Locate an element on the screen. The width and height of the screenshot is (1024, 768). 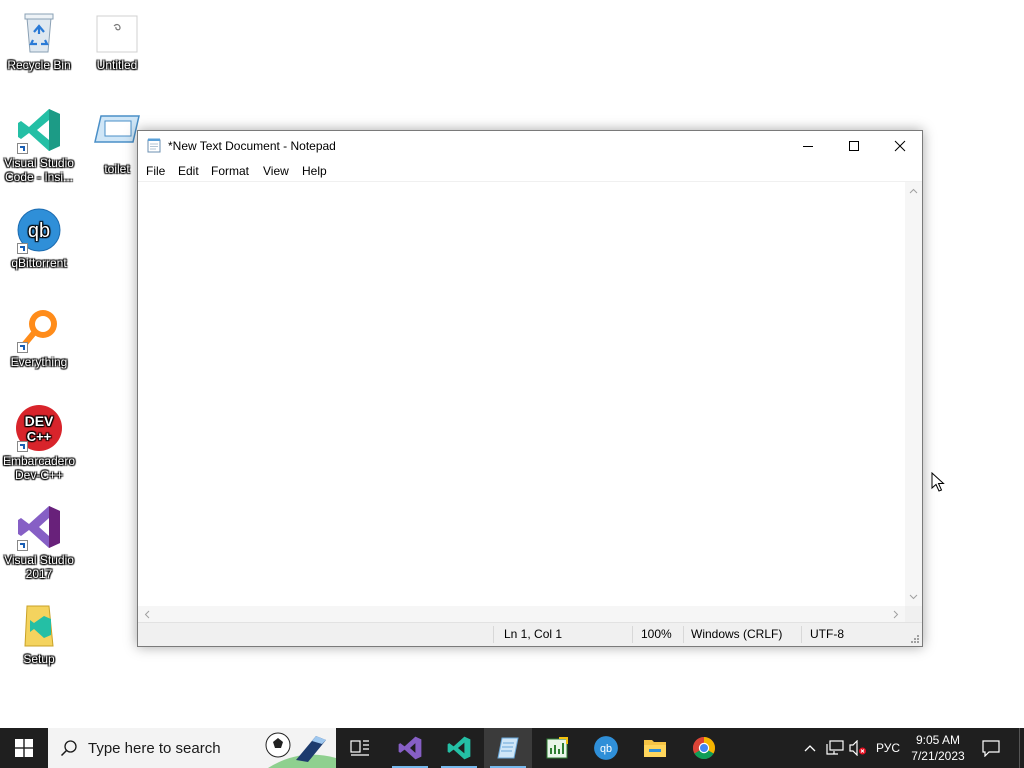
desktop-icon-qbittorrent: qb qBittorrent is located at coordinates (39, 238).